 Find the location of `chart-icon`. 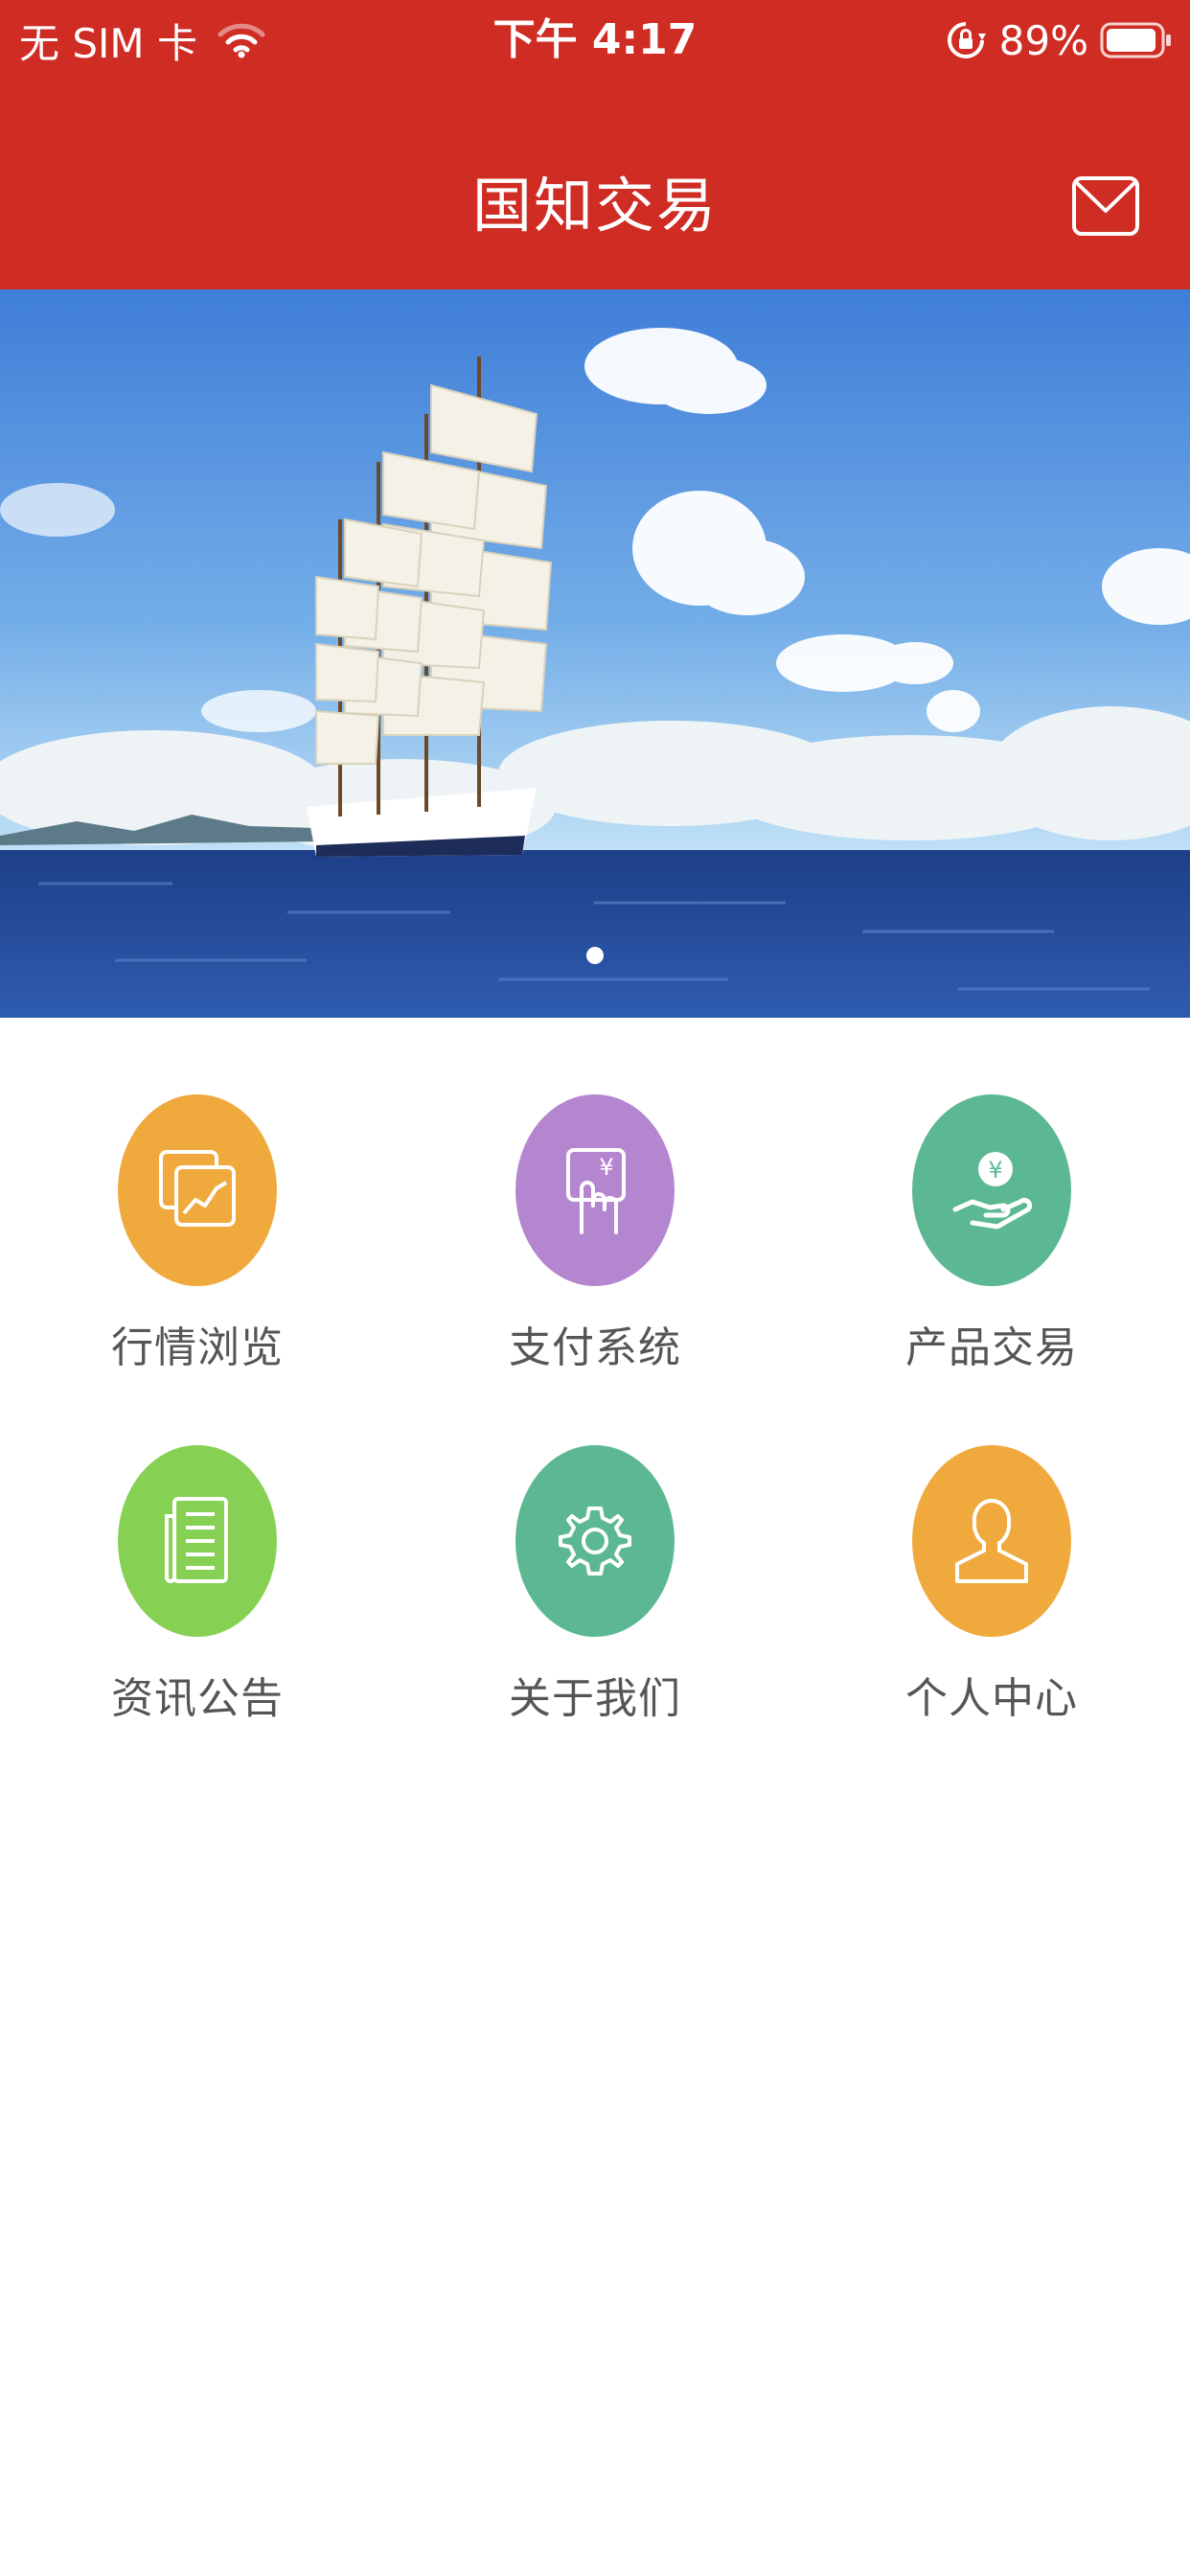

chart-icon is located at coordinates (198, 1188).